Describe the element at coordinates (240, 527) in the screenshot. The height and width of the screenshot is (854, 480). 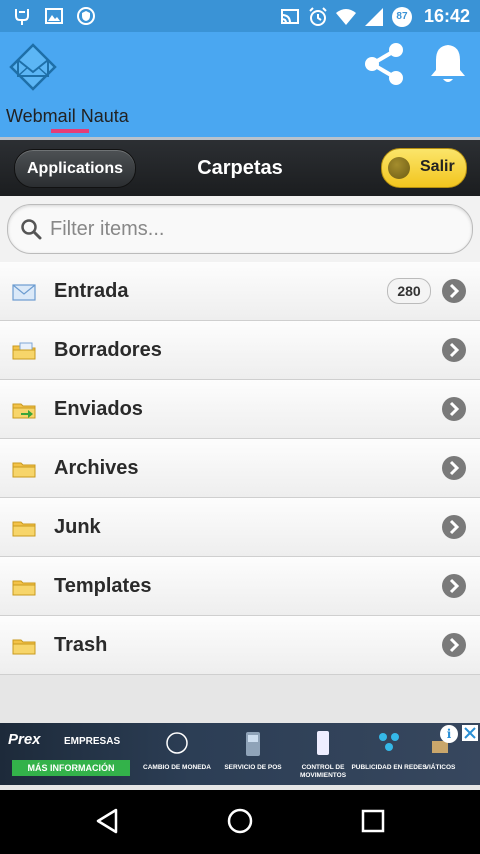
I see `folder-row-junk: Junk` at that location.